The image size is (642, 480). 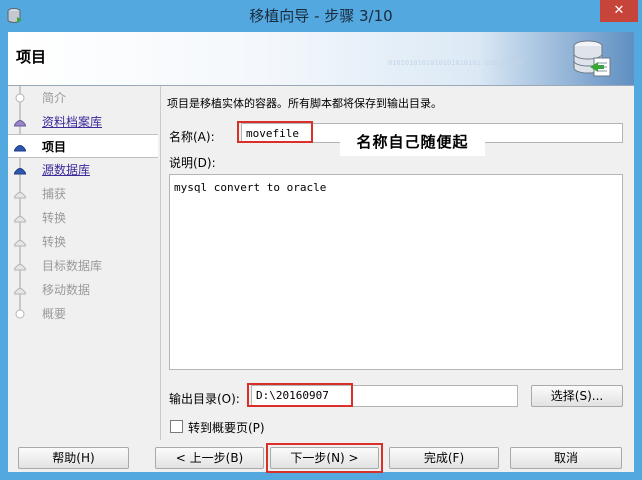 I want to click on window-title: 移植向导 - 步骤 3/10, so click(x=321, y=16).